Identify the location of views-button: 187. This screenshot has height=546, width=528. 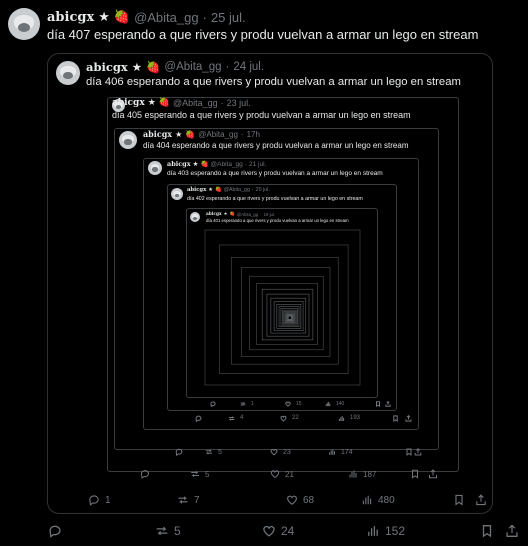
(362, 474).